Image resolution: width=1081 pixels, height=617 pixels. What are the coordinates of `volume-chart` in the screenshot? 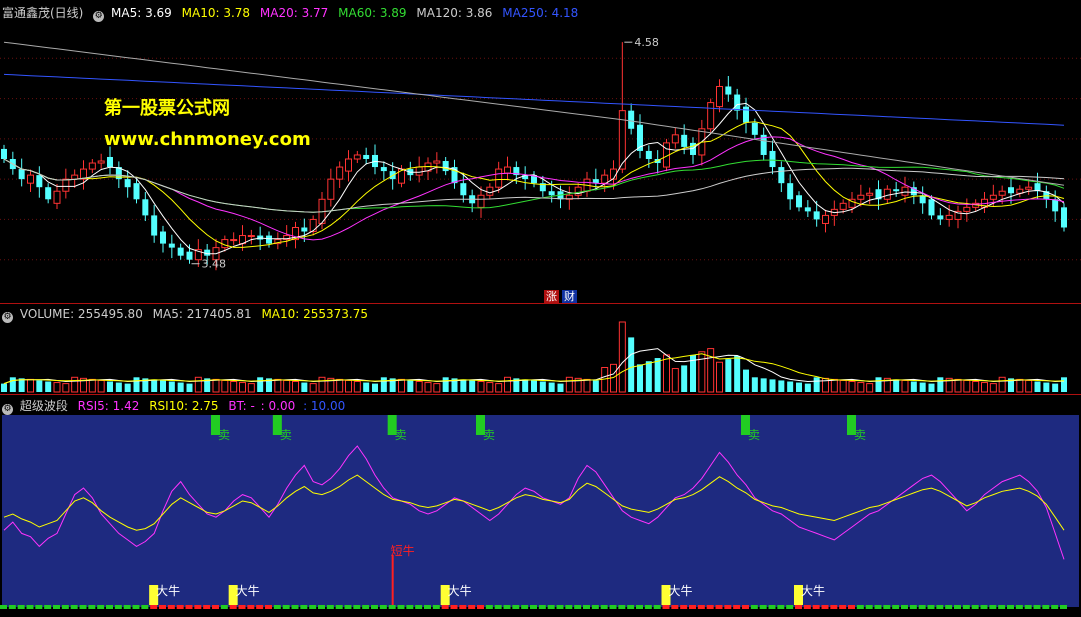 It's located at (540, 349).